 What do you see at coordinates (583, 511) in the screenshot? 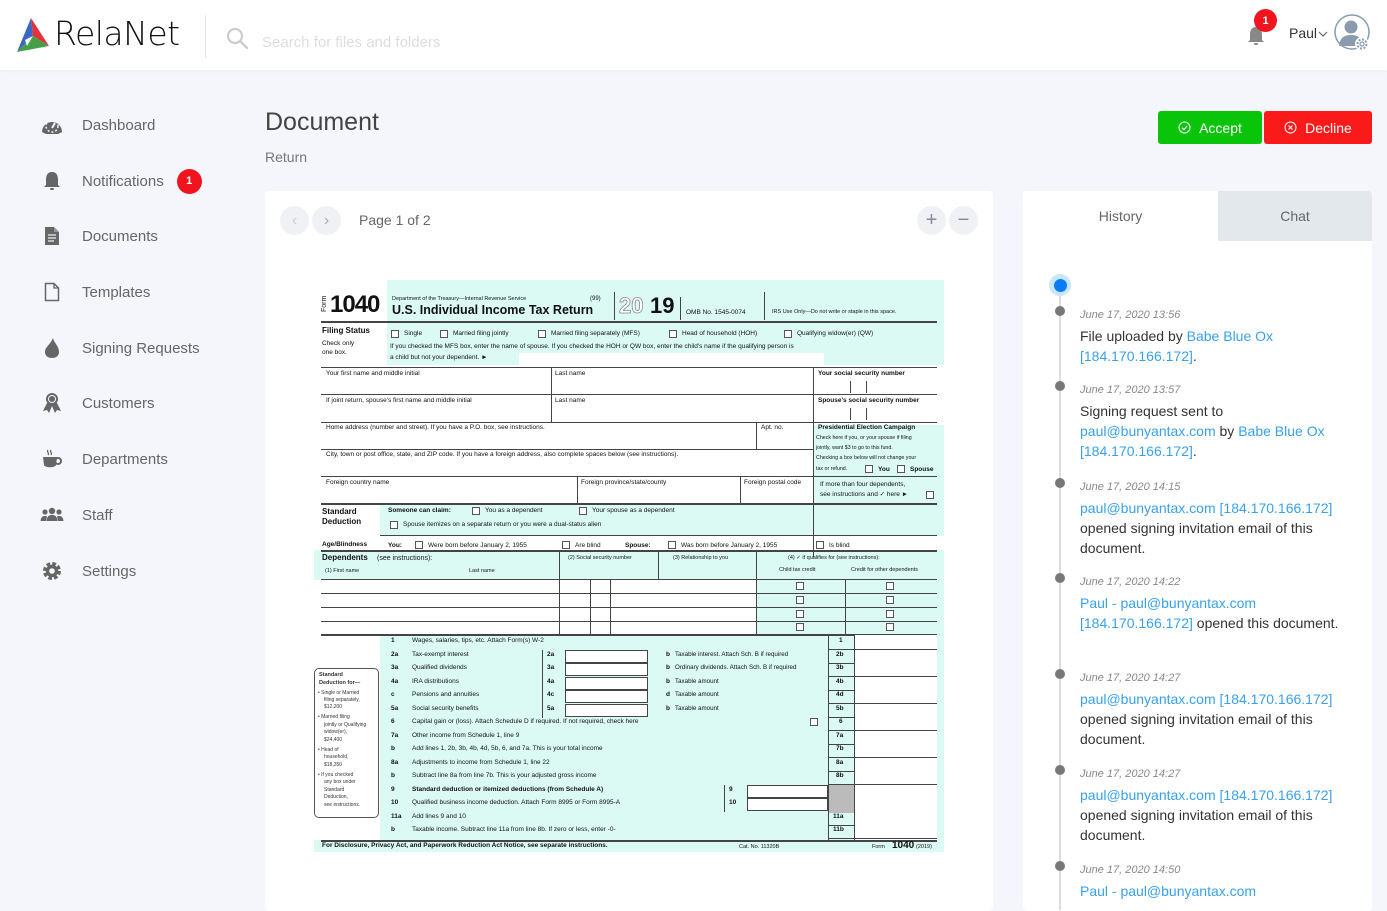
I see `checkbox-spouse-dependent` at bounding box center [583, 511].